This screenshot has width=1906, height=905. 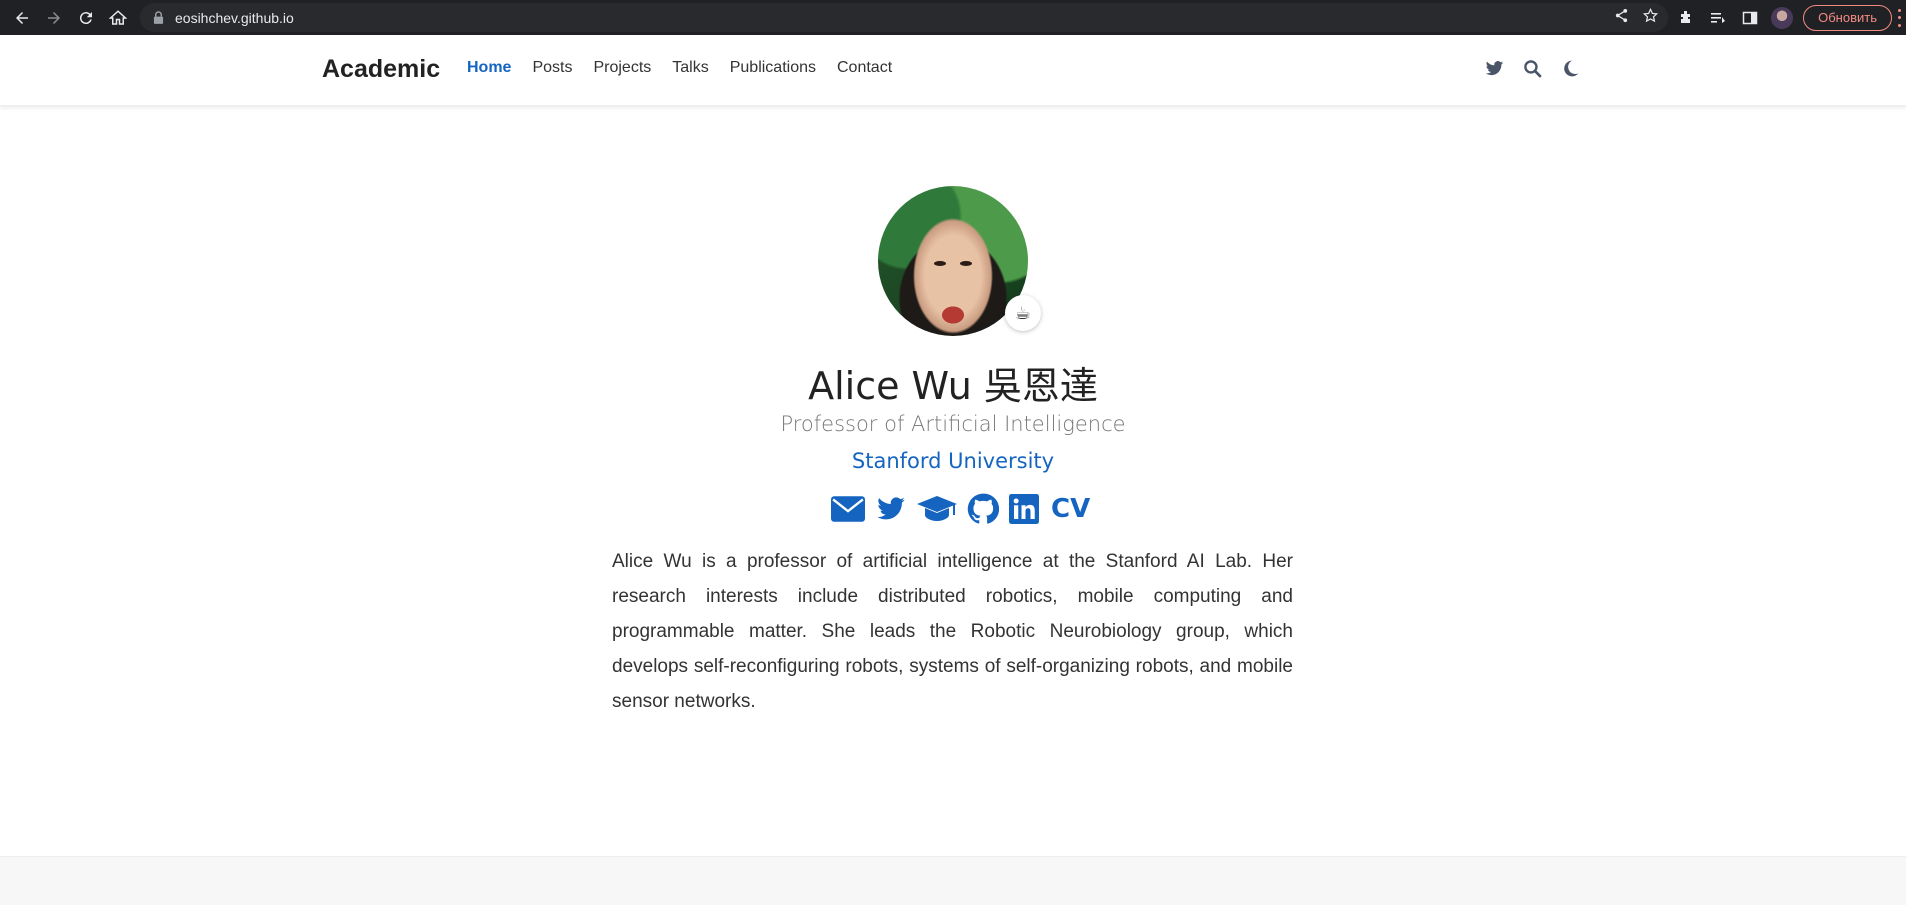 What do you see at coordinates (1070, 509) in the screenshot?
I see `cv-link: CV` at bounding box center [1070, 509].